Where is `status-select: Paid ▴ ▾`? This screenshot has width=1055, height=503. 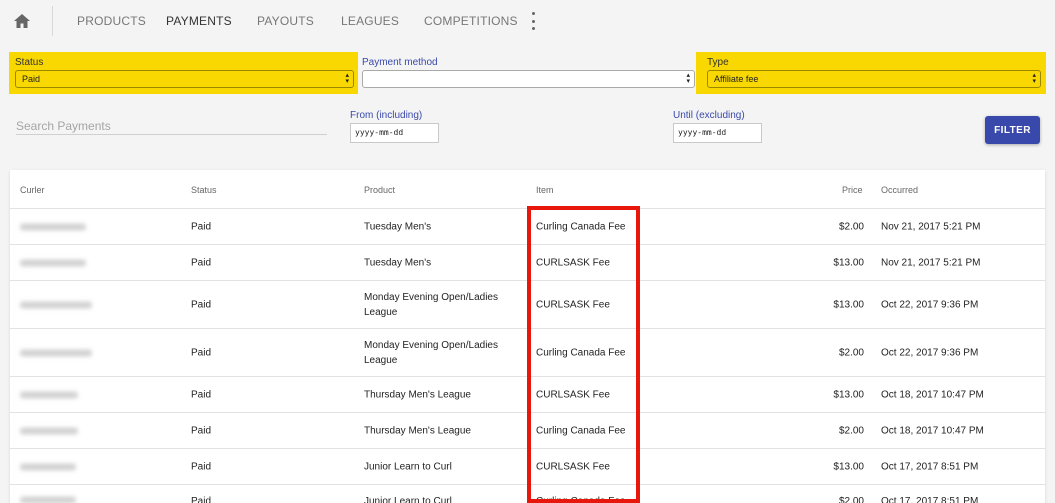
status-select: Paid ▴ ▾ is located at coordinates (184, 79).